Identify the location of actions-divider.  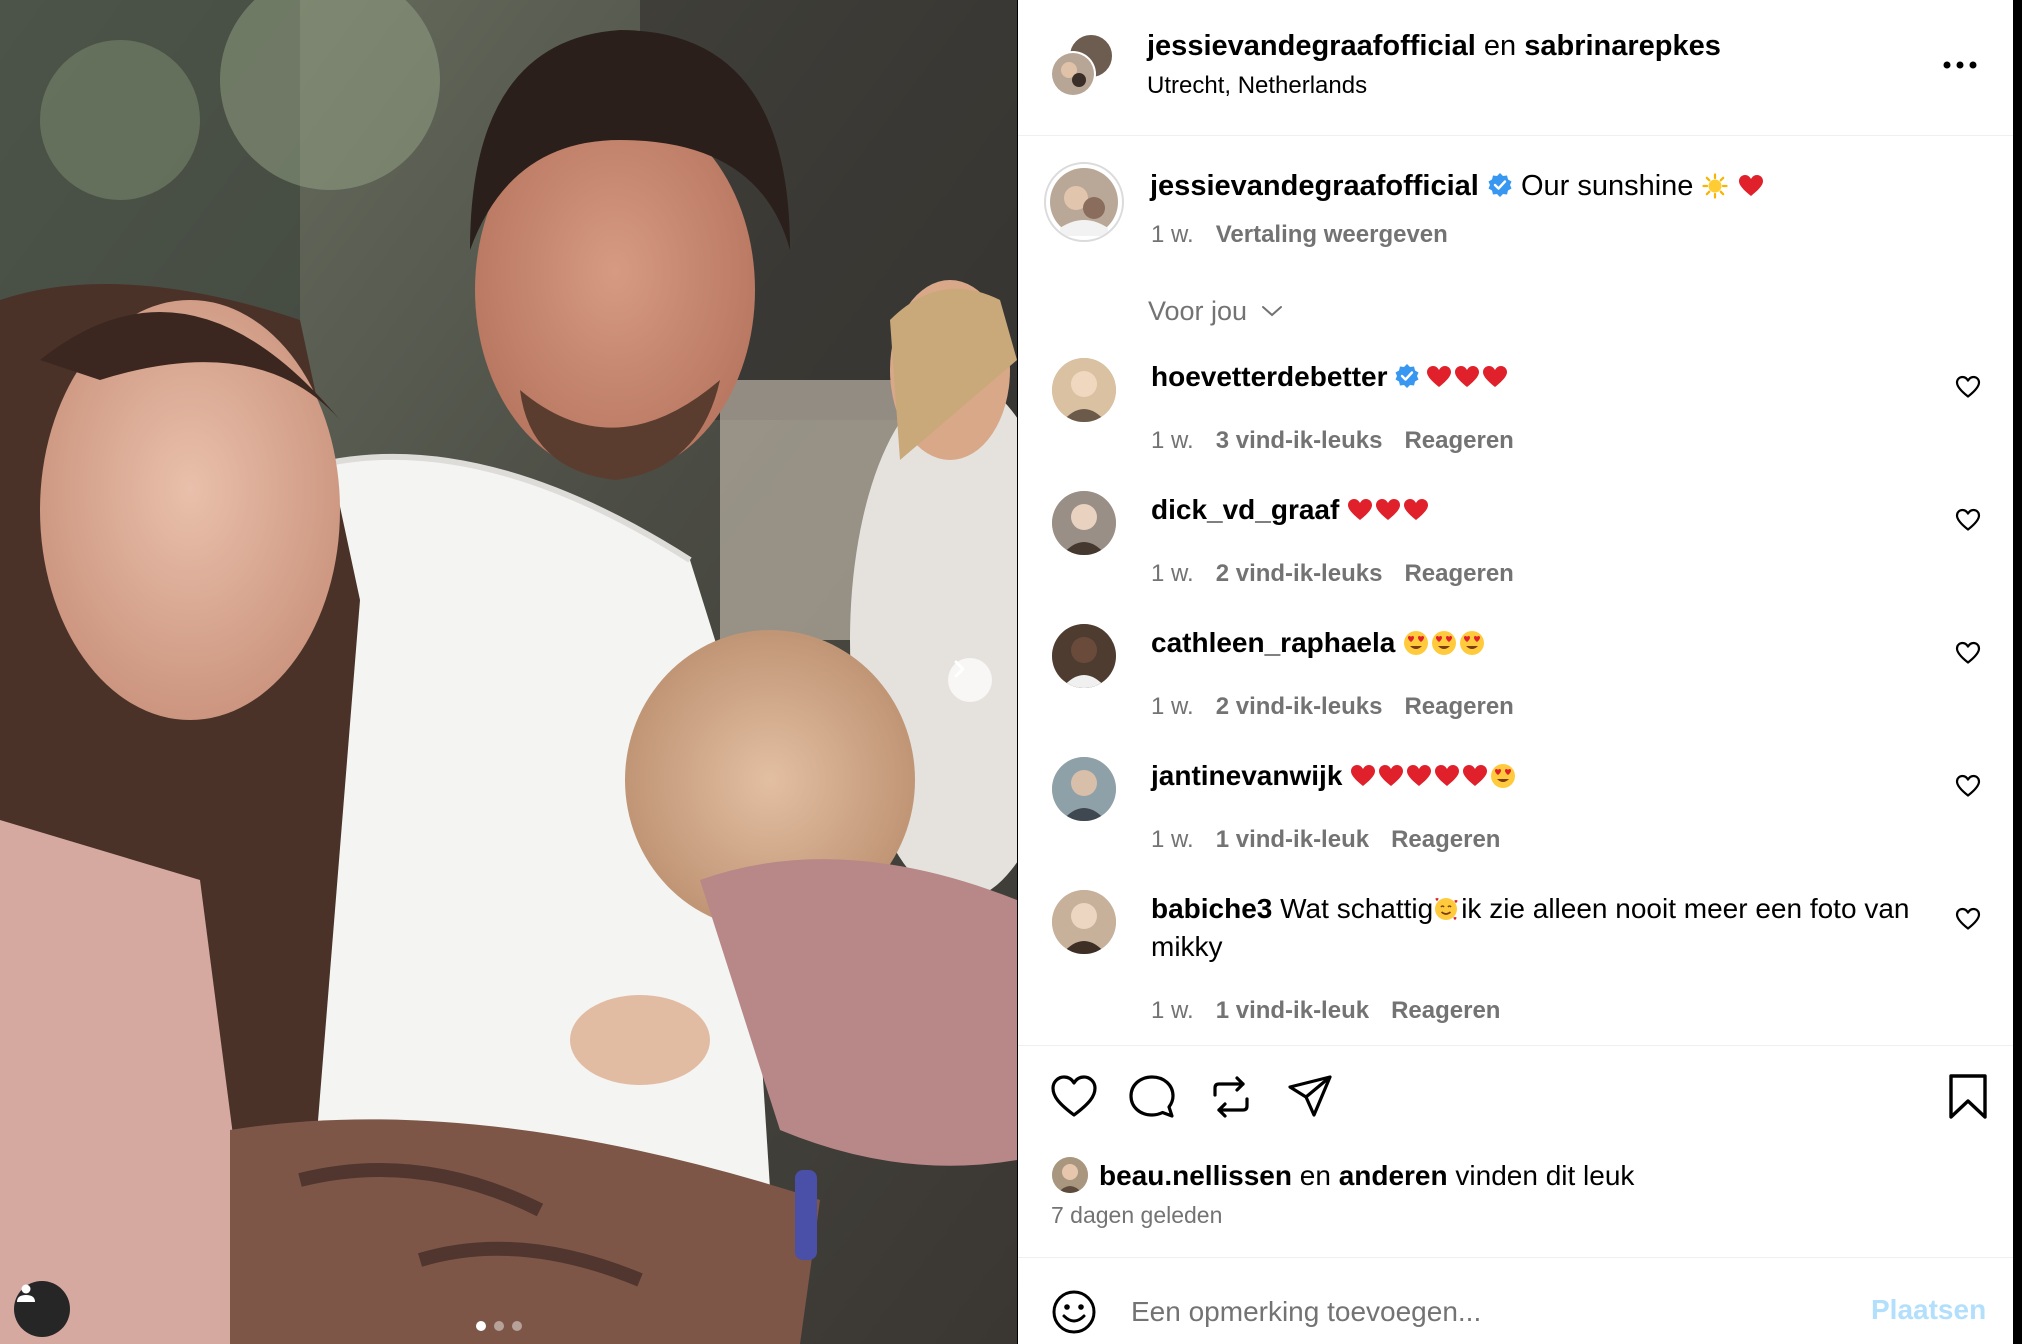
(1515, 1045).